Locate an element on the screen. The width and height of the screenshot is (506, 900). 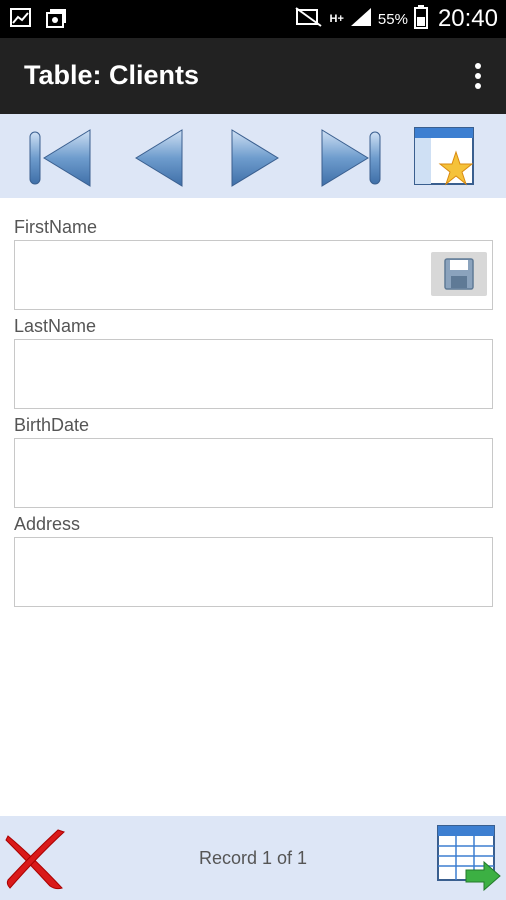
save-button is located at coordinates (459, 274).